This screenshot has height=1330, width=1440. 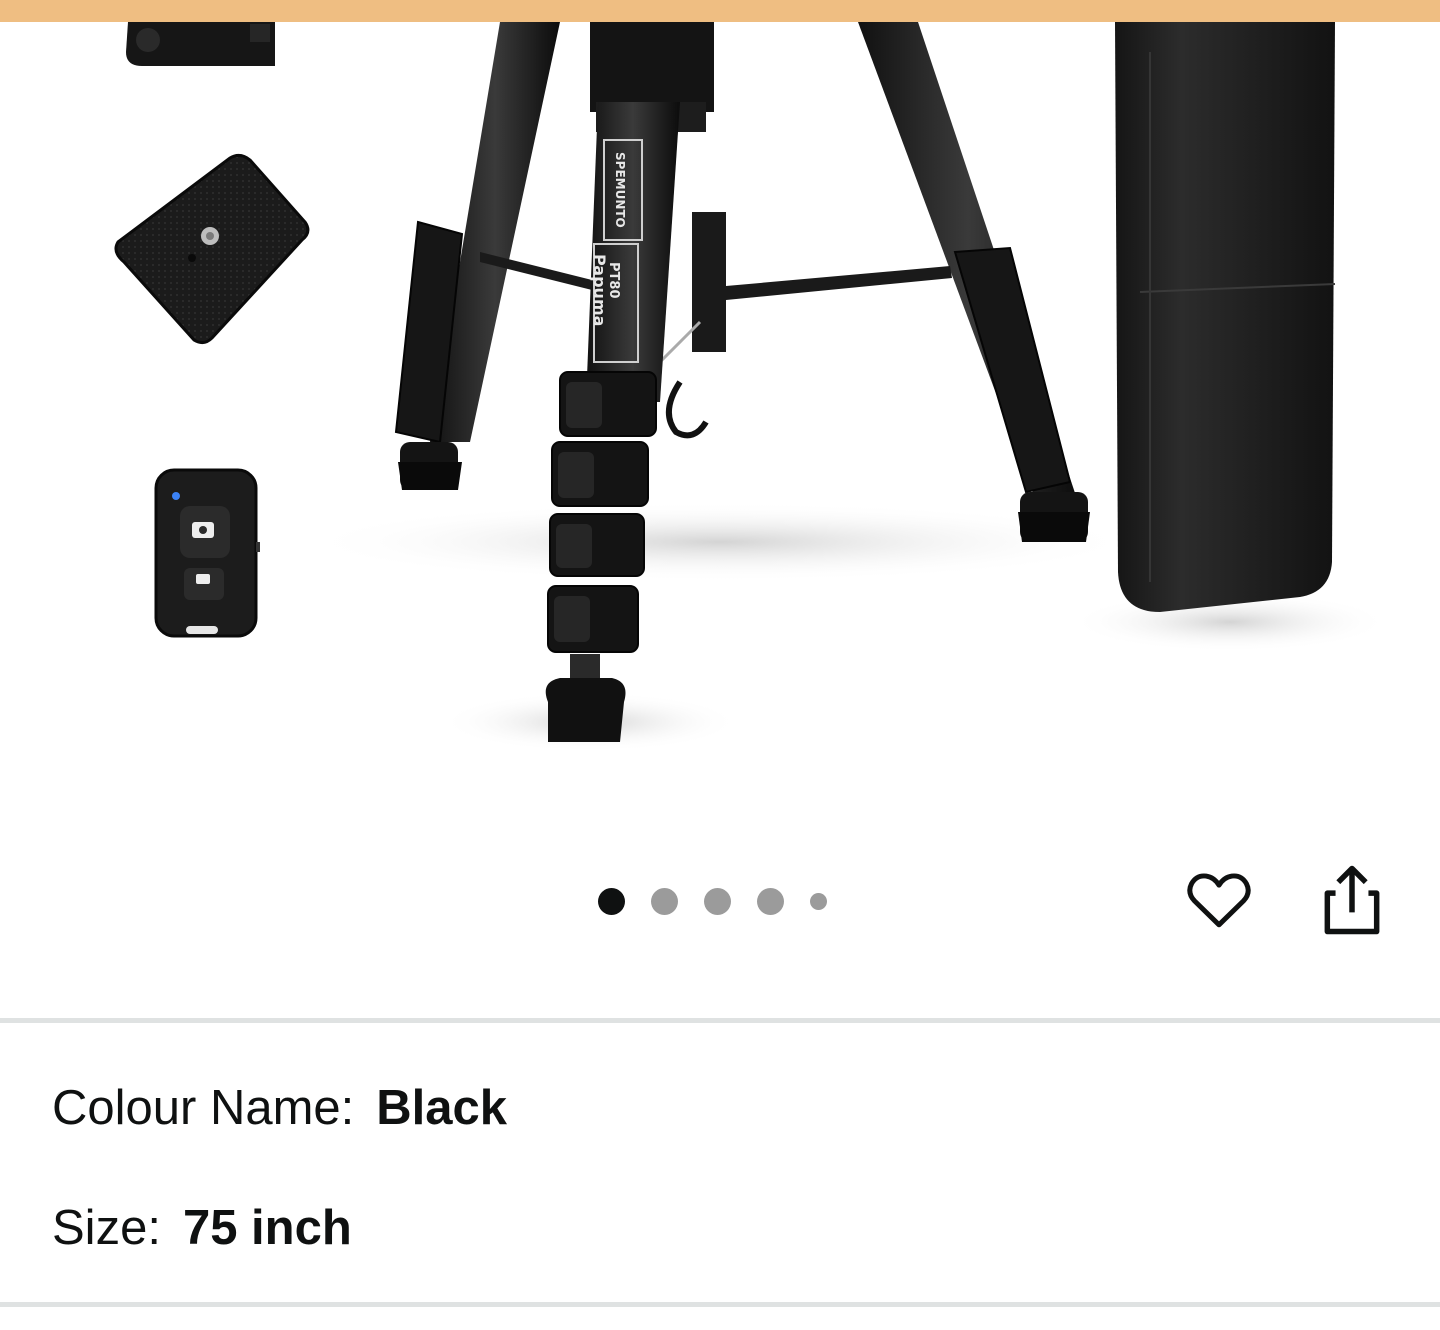 What do you see at coordinates (1225, 317) in the screenshot?
I see `tripod-carry-bag` at bounding box center [1225, 317].